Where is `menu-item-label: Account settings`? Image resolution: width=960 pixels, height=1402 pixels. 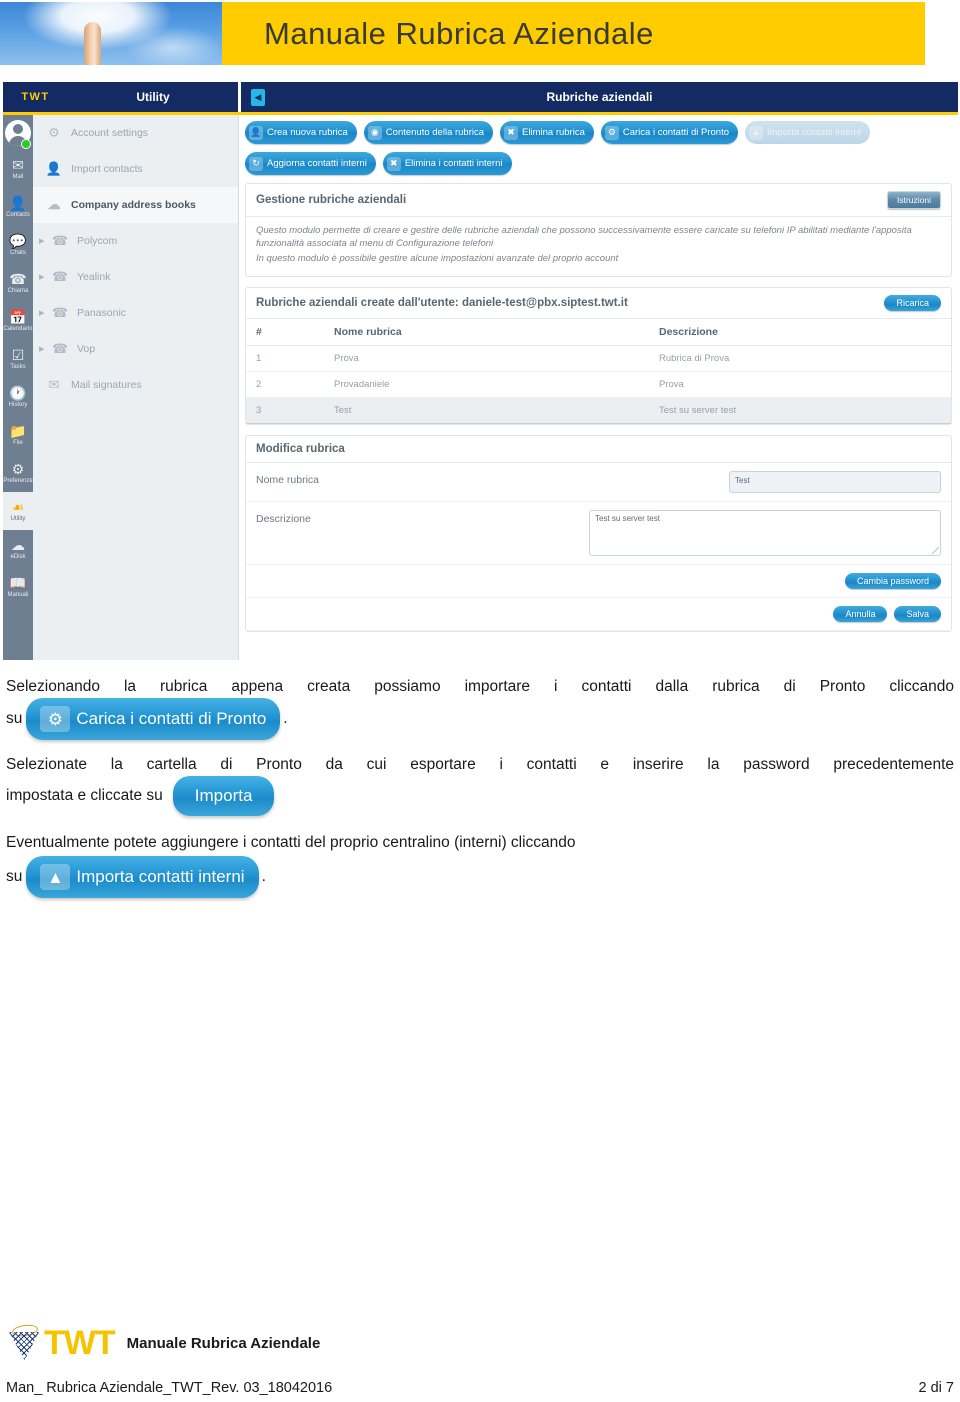 menu-item-label: Account settings is located at coordinates (110, 133).